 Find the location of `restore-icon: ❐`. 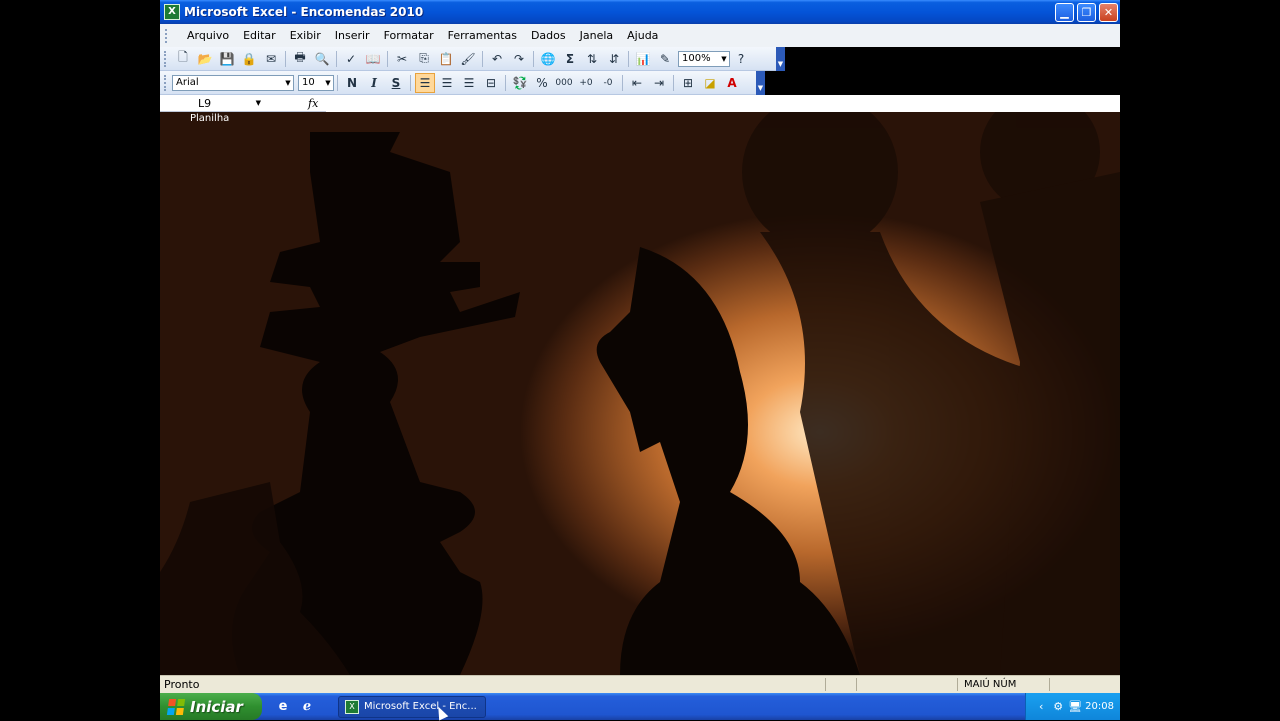

restore-icon: ❐ is located at coordinates (1086, 12).